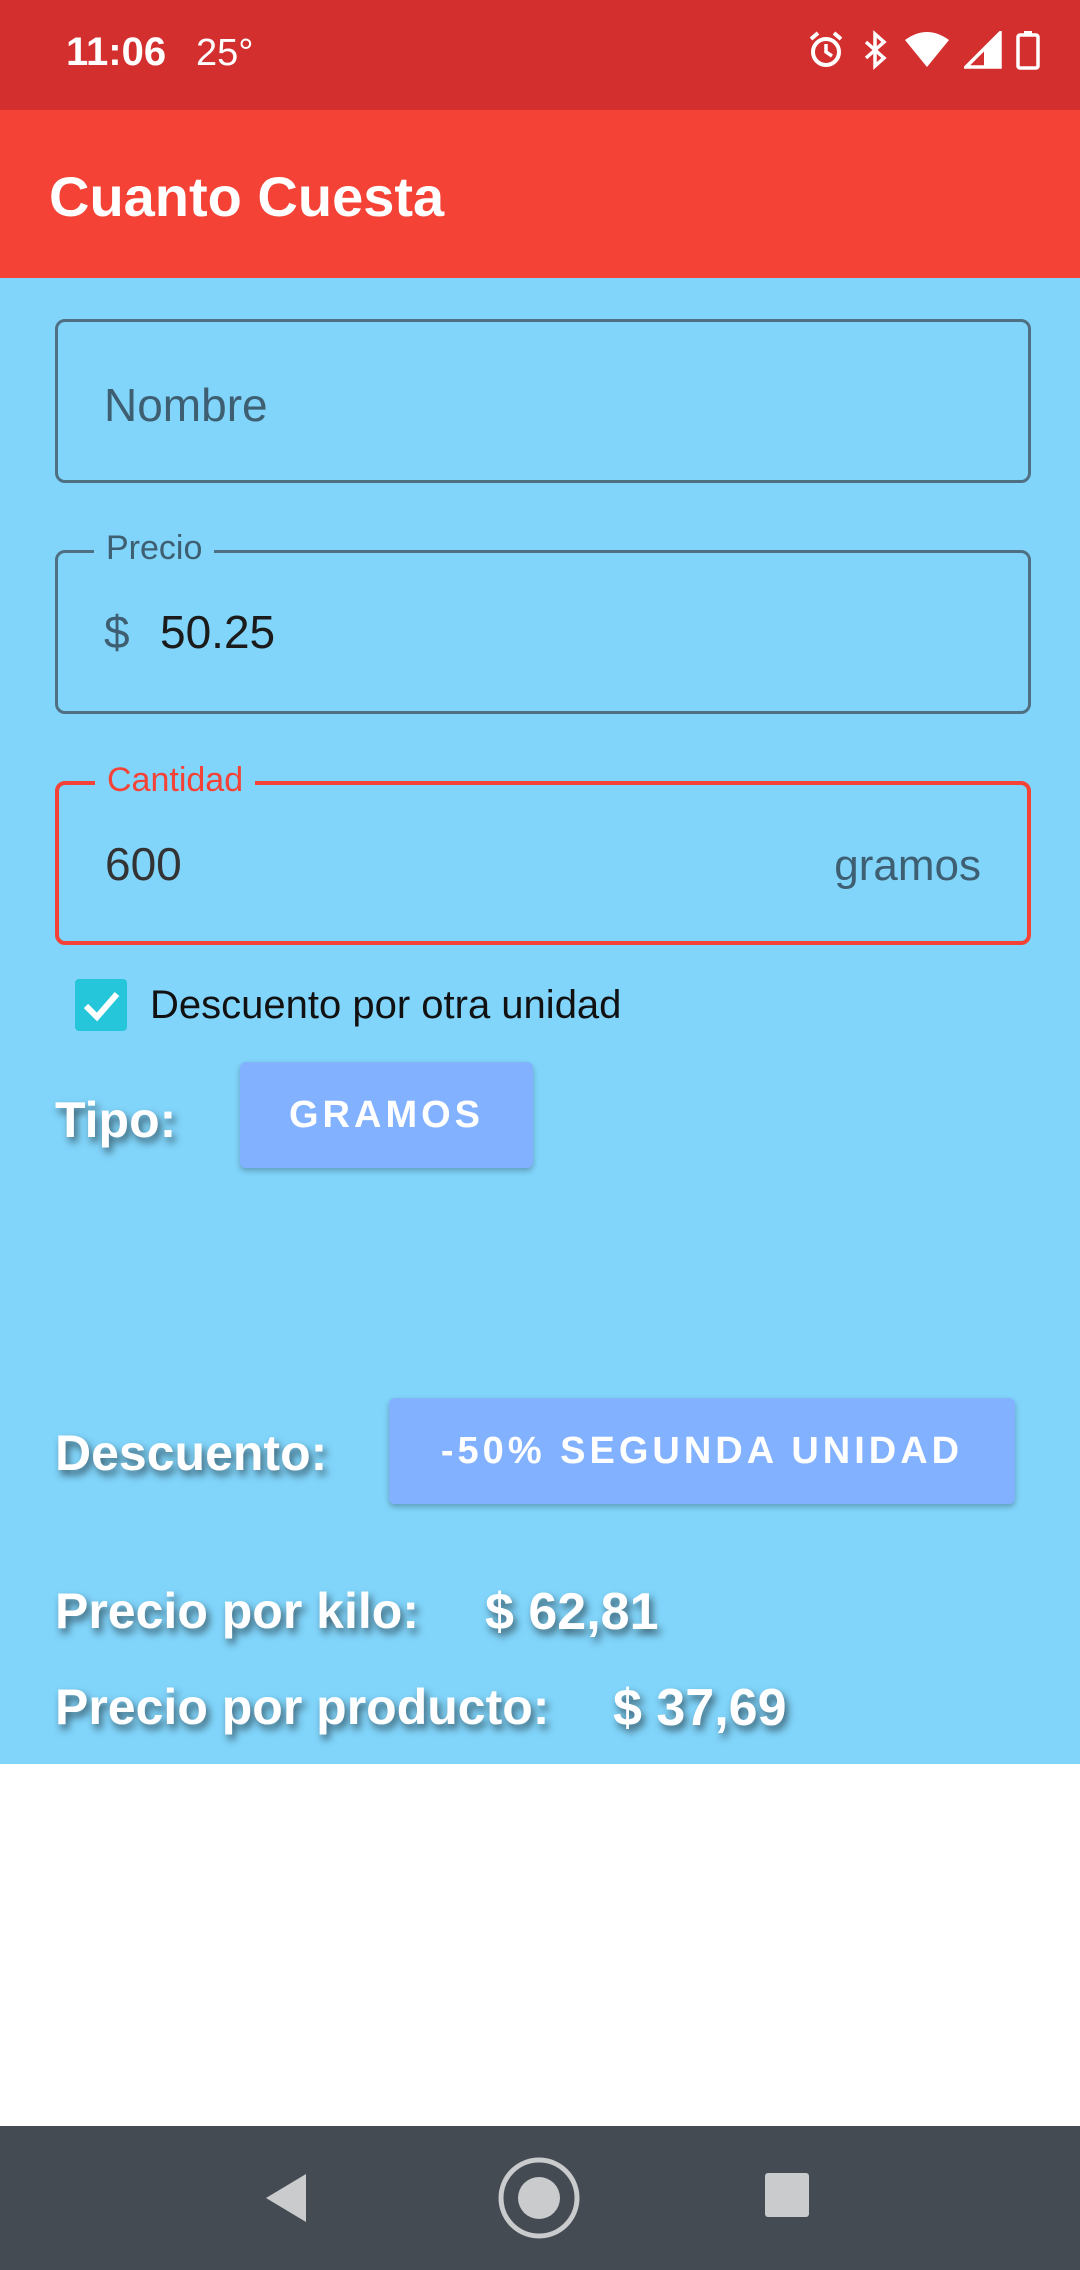 This screenshot has width=1080, height=2270. What do you see at coordinates (225, 53) in the screenshot?
I see `status-temperature: 25°` at bounding box center [225, 53].